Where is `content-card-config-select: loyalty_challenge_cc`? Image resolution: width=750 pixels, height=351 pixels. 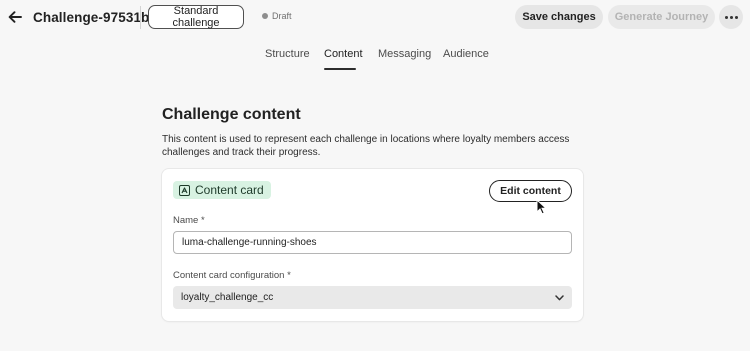 content-card-config-select: loyalty_challenge_cc is located at coordinates (372, 297).